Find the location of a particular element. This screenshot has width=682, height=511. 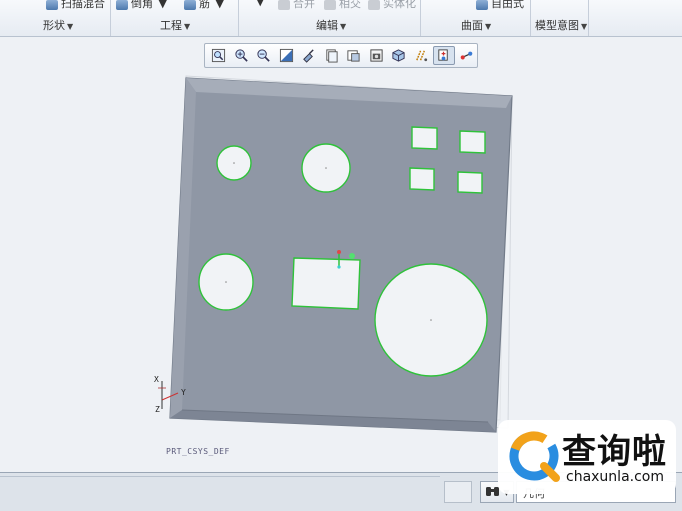

group-label: 形状 is located at coordinates (54, 25).